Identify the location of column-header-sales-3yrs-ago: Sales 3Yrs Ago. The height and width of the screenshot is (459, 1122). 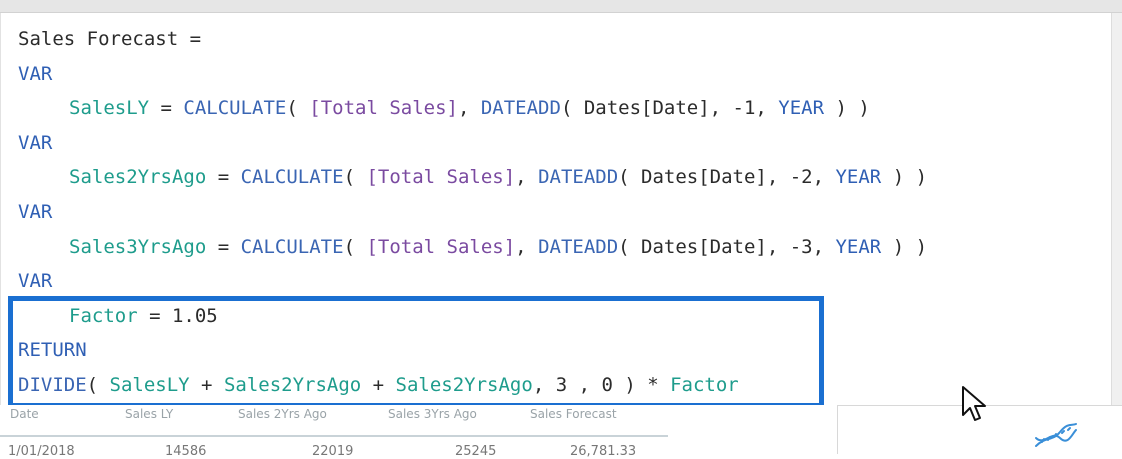
(458, 414).